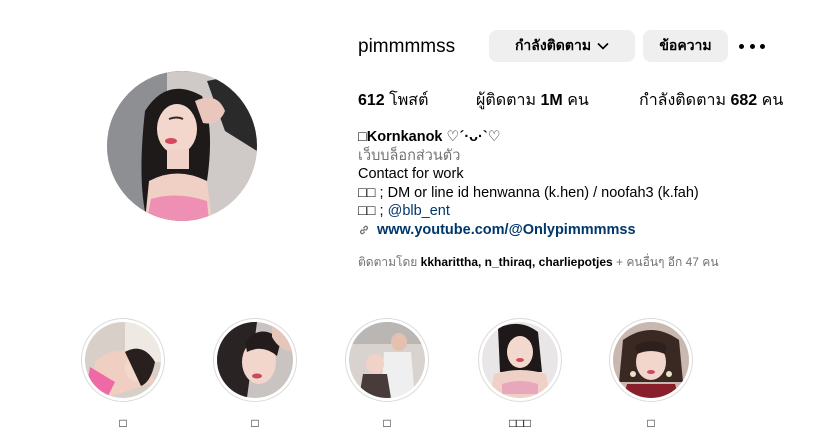 Image resolution: width=836 pixels, height=429 pixels. Describe the element at coordinates (409, 100) in the screenshot. I see `posts-label: โพสต์` at that location.